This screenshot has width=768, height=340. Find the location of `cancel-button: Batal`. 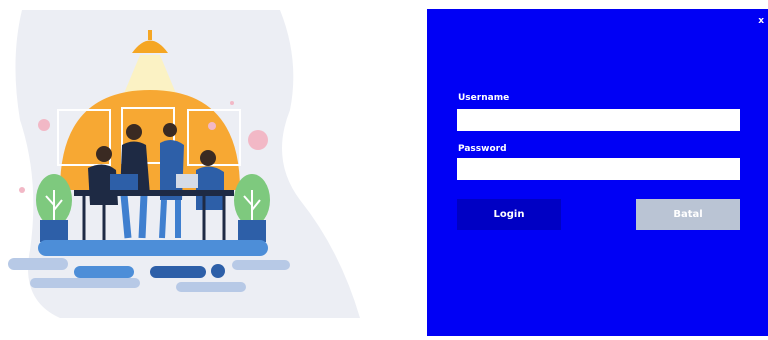

cancel-button: Batal is located at coordinates (688, 214).